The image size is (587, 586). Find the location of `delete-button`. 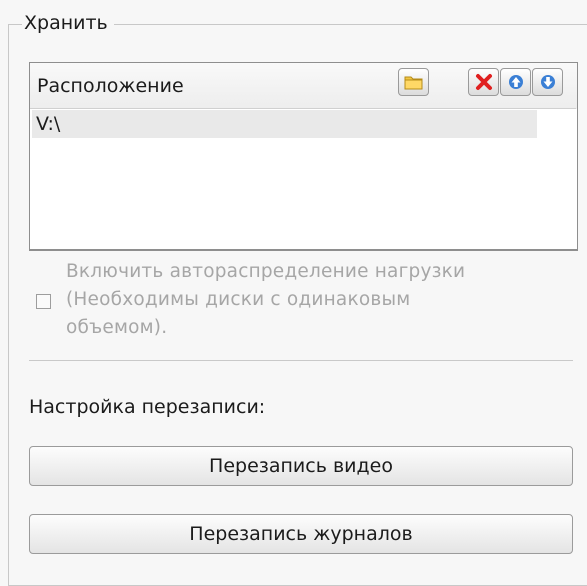

delete-button is located at coordinates (483, 82).